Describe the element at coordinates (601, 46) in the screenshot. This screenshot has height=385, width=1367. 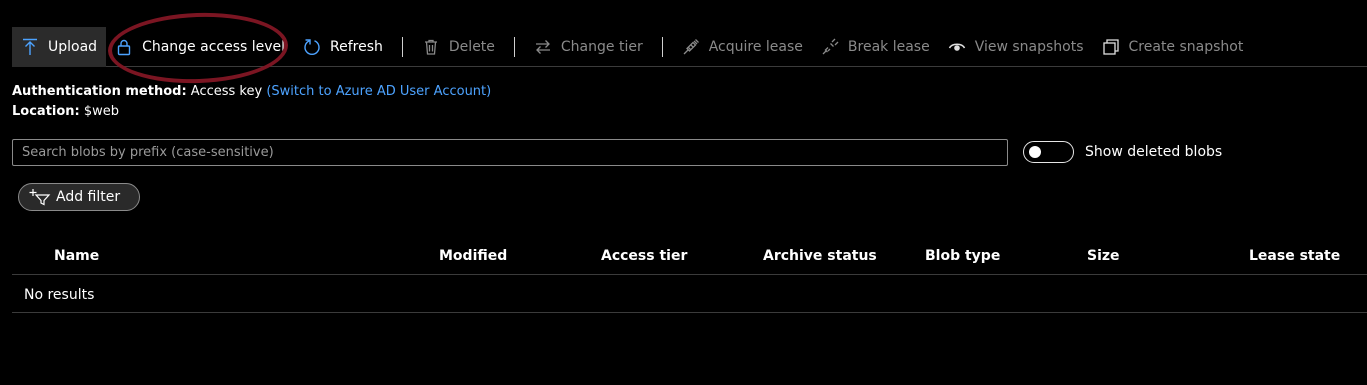
I see `change-tier-label: Change tier` at that location.